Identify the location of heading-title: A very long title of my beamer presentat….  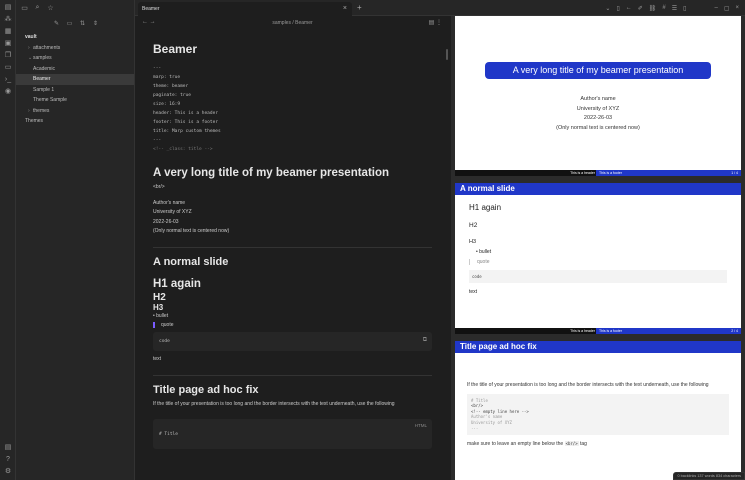
(271, 173).